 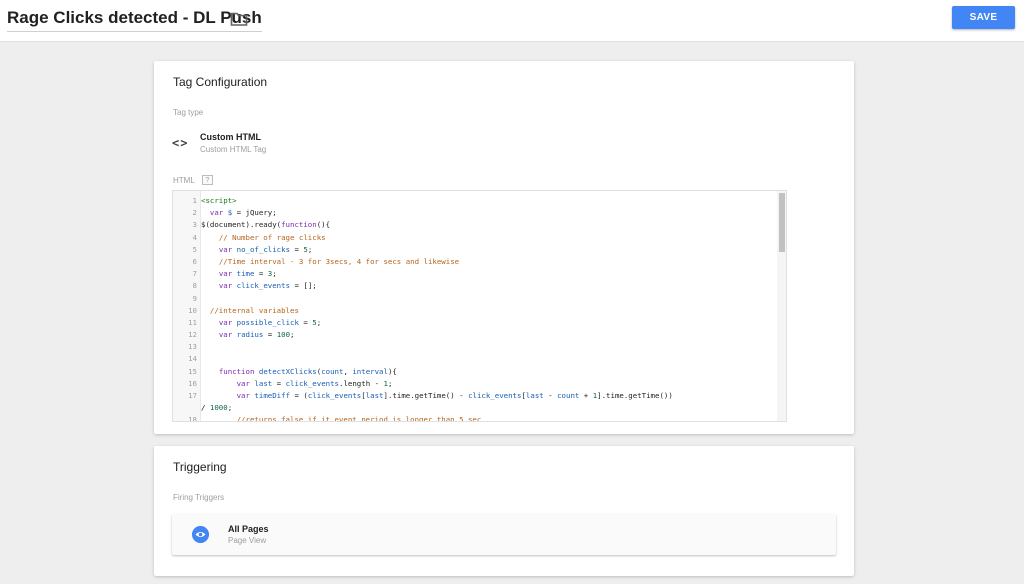 I want to click on code-text: $(document).ready(function(){, so click(x=266, y=225).